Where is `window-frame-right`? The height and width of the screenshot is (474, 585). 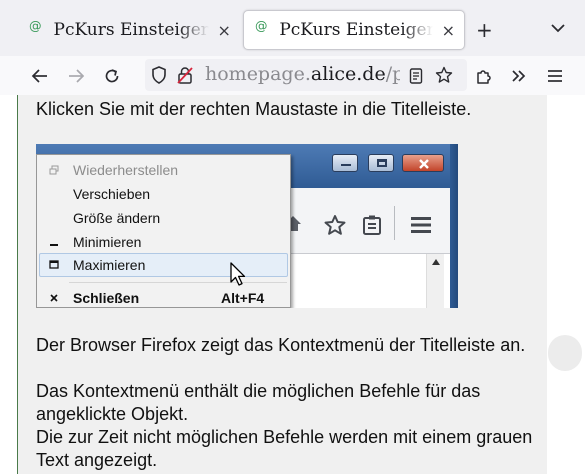 window-frame-right is located at coordinates (454, 226).